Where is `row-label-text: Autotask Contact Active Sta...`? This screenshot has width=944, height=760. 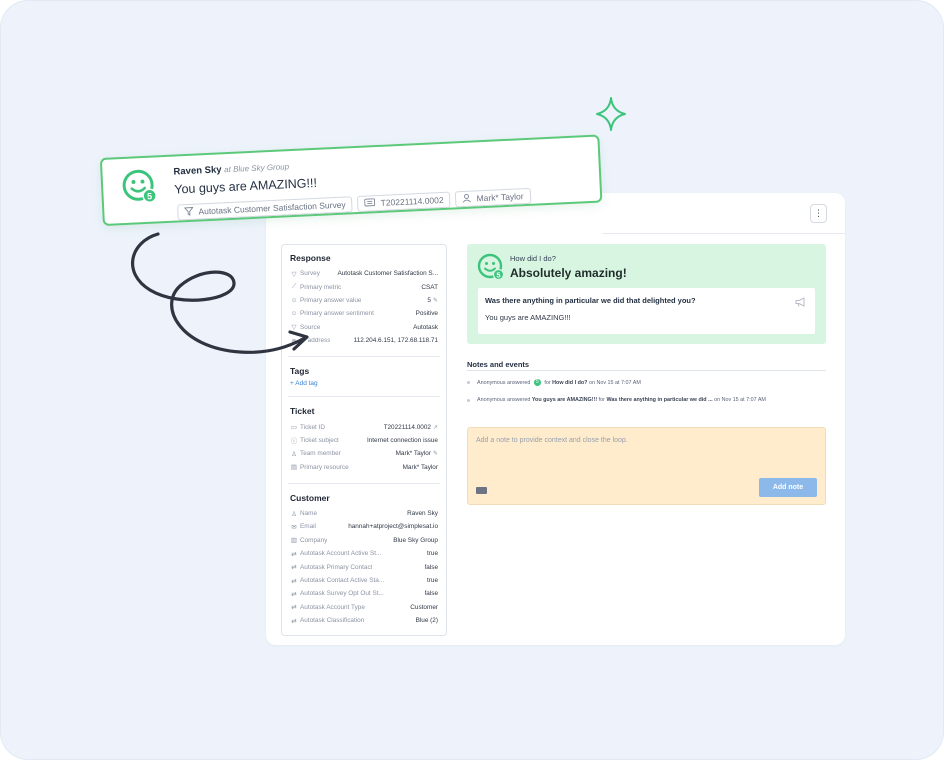
row-label-text: Autotask Contact Active Sta... is located at coordinates (342, 581).